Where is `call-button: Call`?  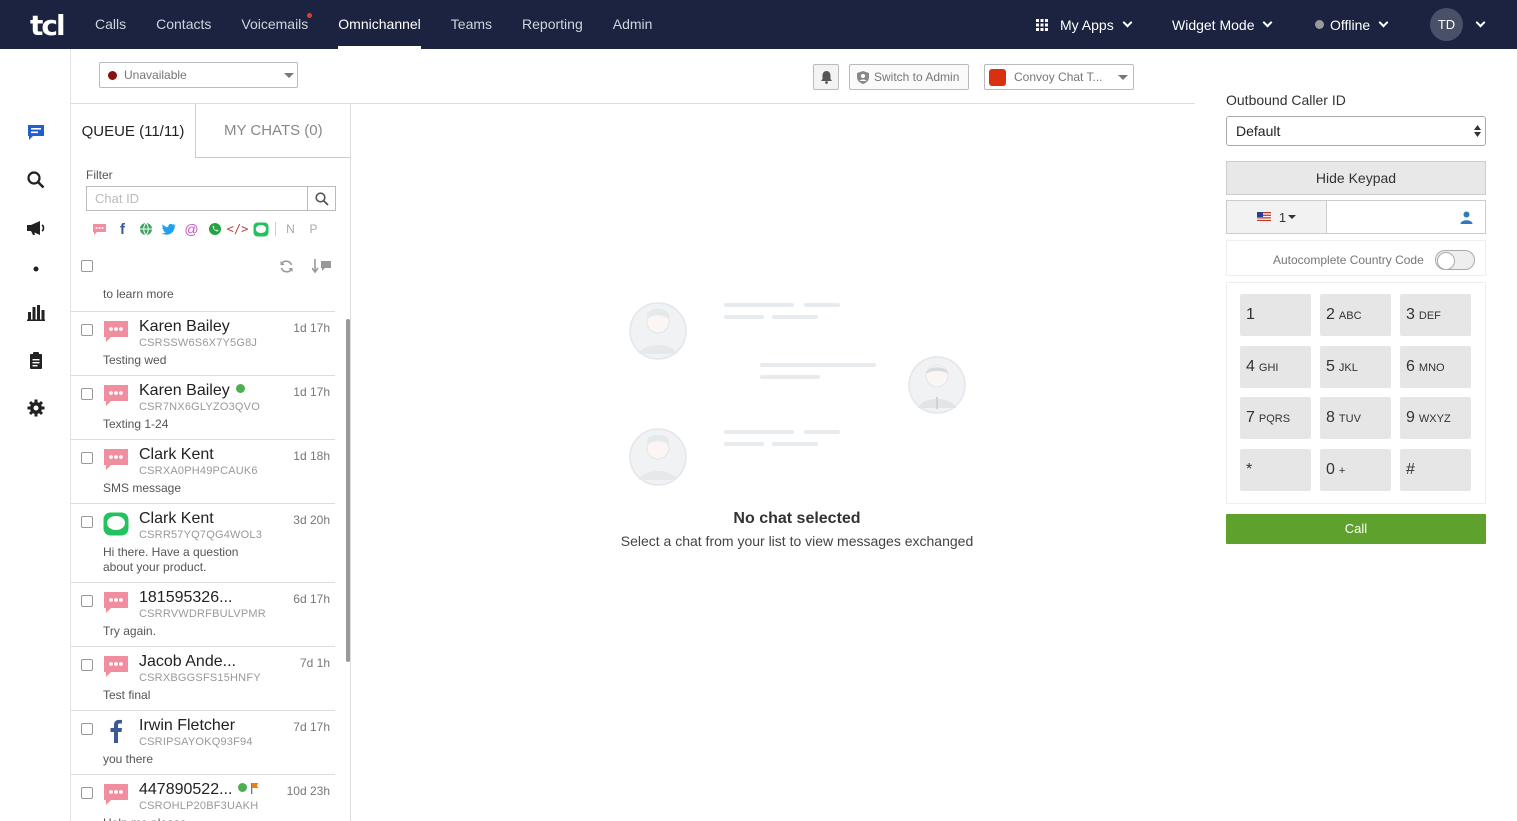 call-button: Call is located at coordinates (1356, 529).